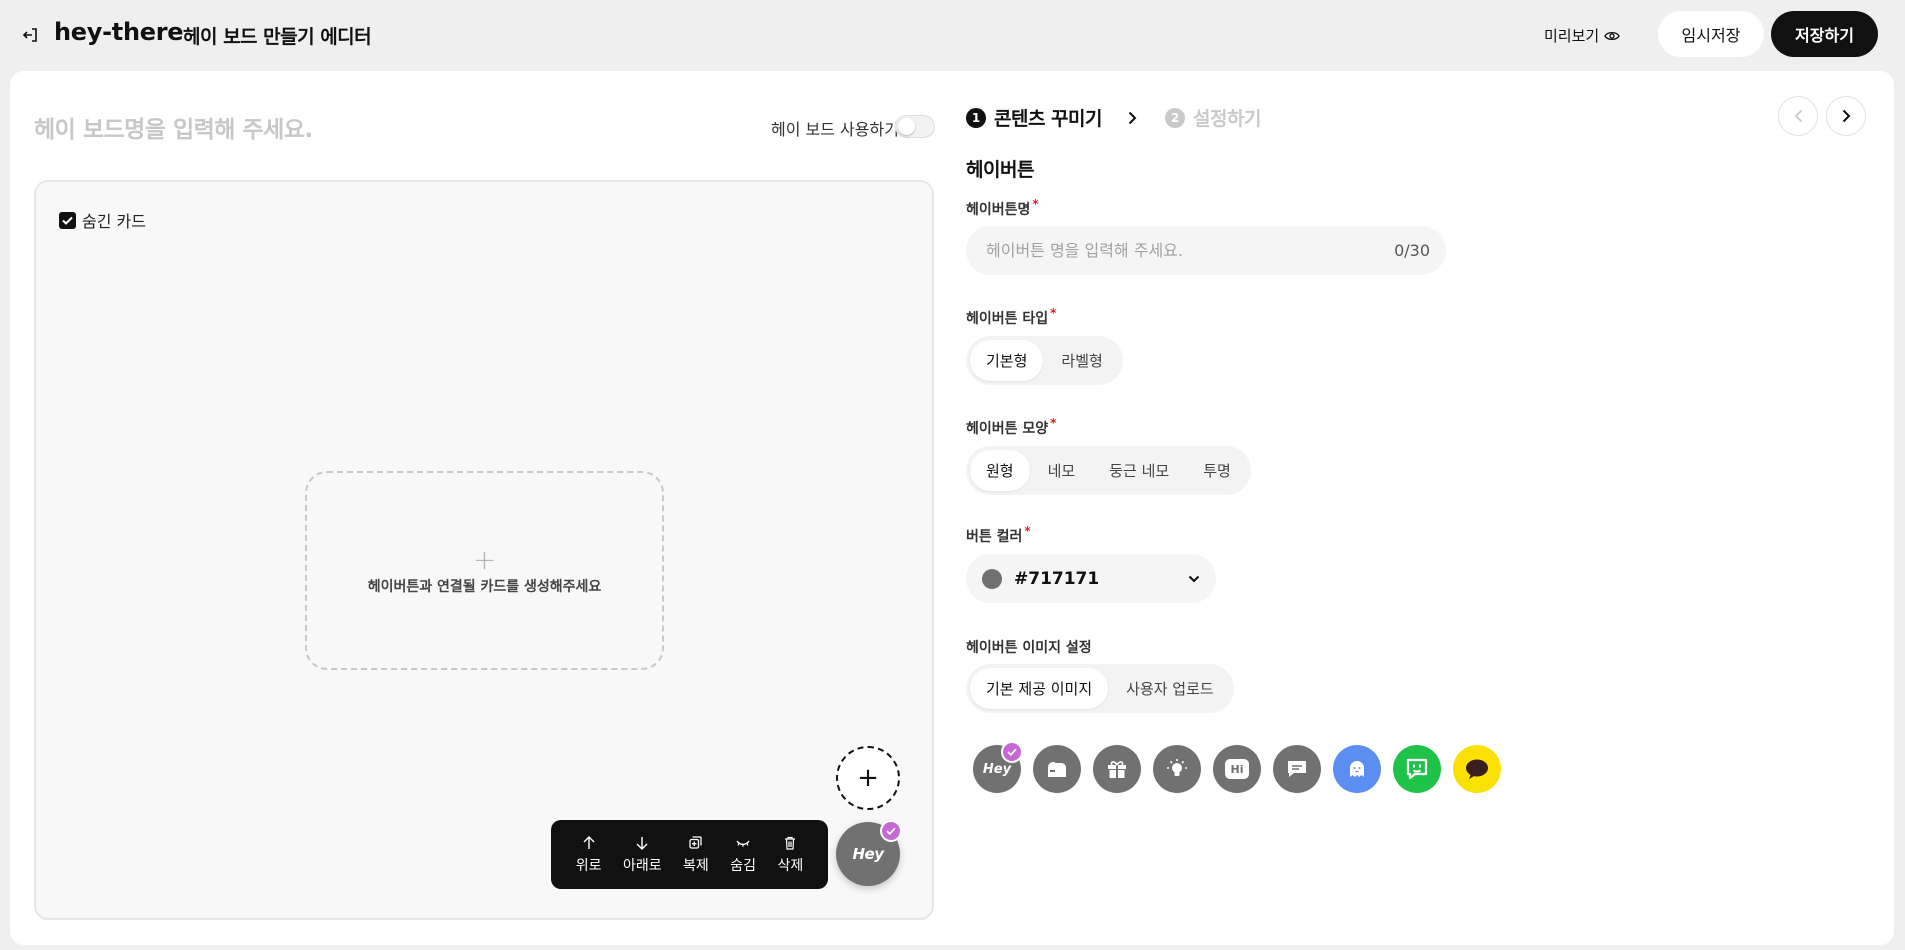  What do you see at coordinates (1057, 578) in the screenshot?
I see `color-value: #717171` at bounding box center [1057, 578].